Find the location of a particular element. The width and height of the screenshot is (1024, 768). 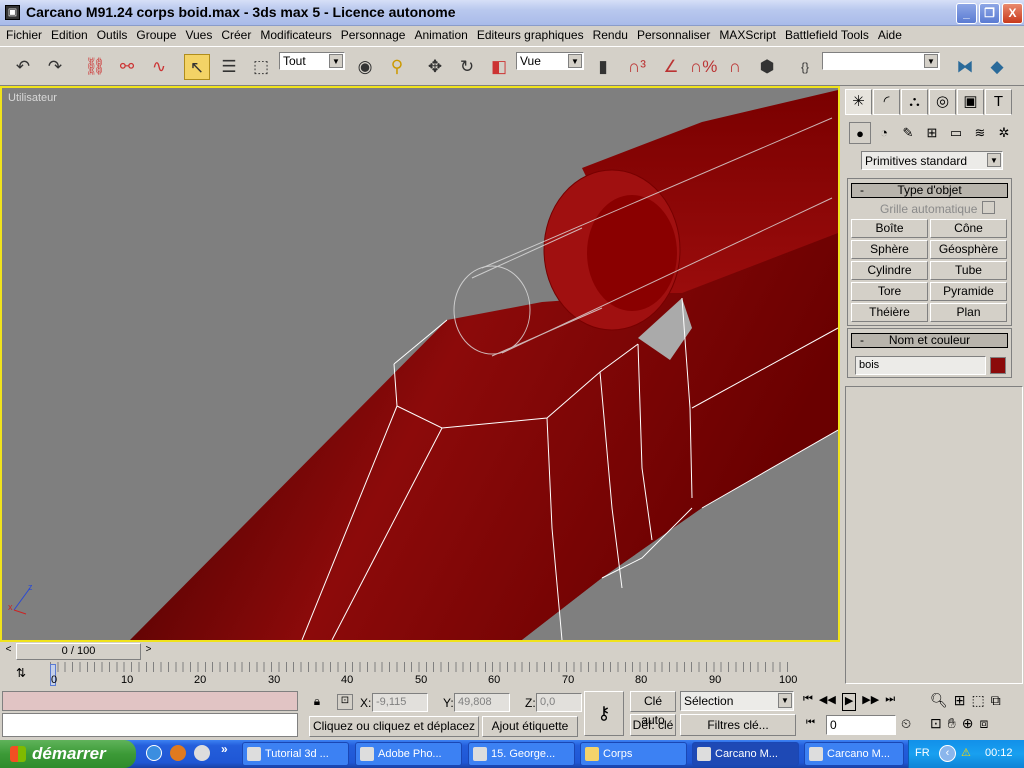

pyramid-button: Pyramide is located at coordinates (968, 291).